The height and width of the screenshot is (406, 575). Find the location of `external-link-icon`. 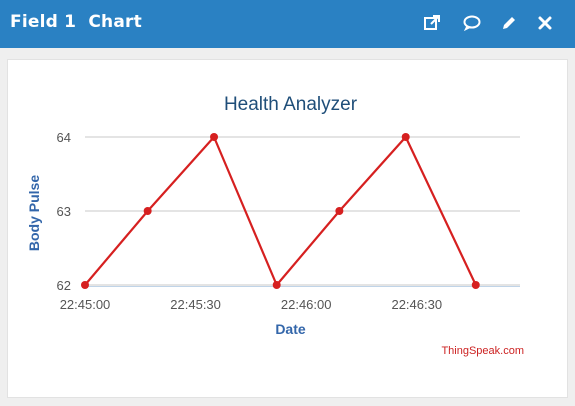

external-link-icon is located at coordinates (432, 23).